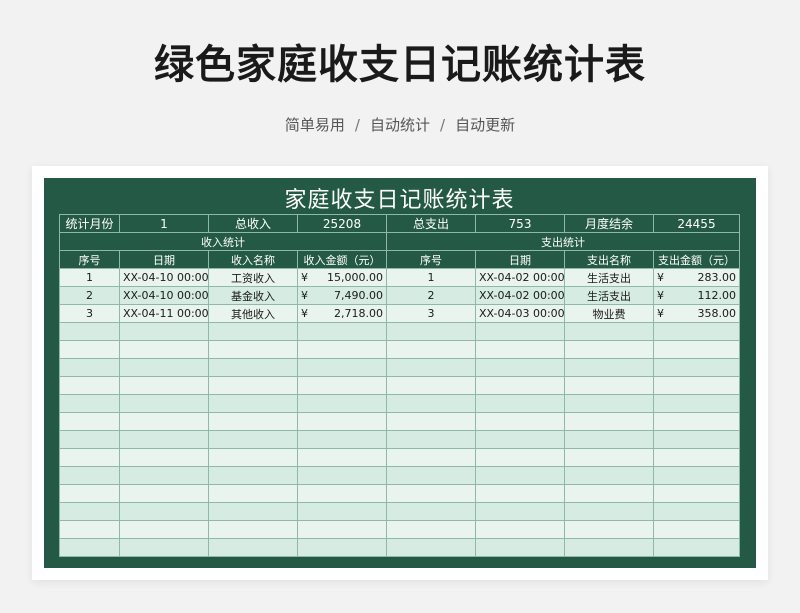 This screenshot has width=800, height=613. I want to click on expense-cell-no: 1, so click(431, 277).